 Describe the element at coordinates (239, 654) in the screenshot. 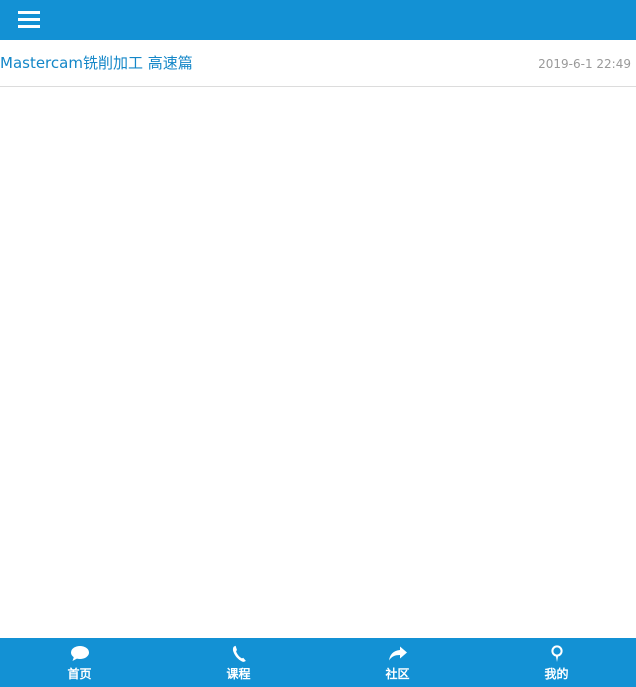

I see `phone-icon` at that location.